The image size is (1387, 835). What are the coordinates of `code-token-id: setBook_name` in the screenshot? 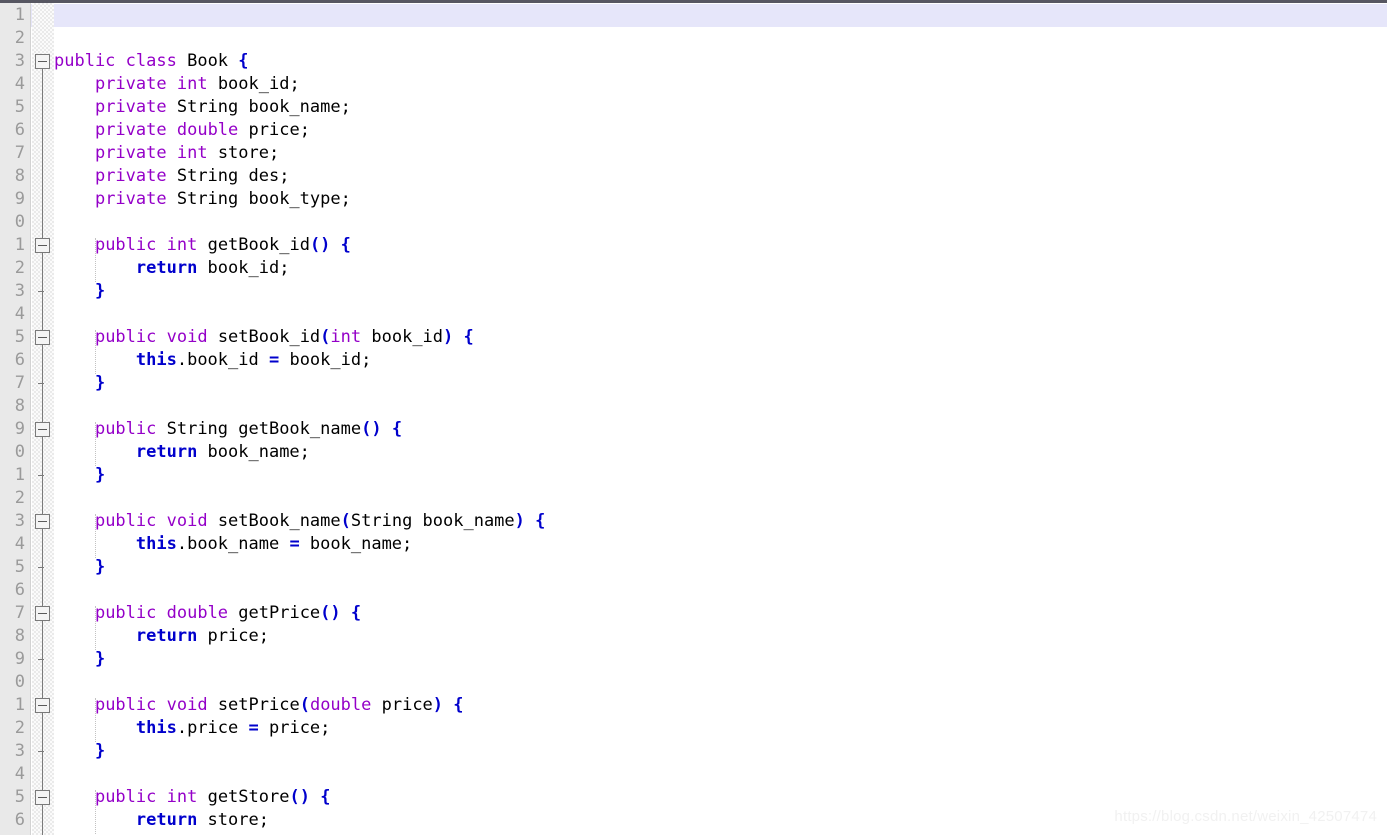 It's located at (274, 521).